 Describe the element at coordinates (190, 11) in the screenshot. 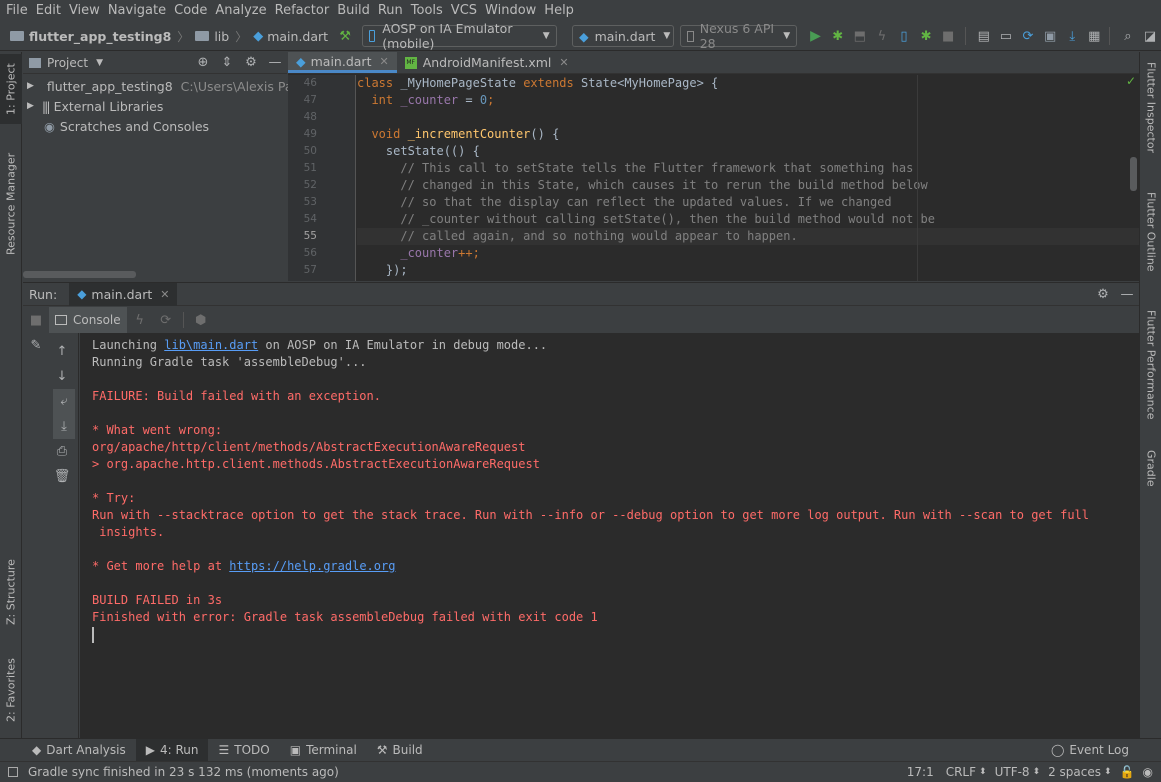

I see `menu-code: Code` at that location.